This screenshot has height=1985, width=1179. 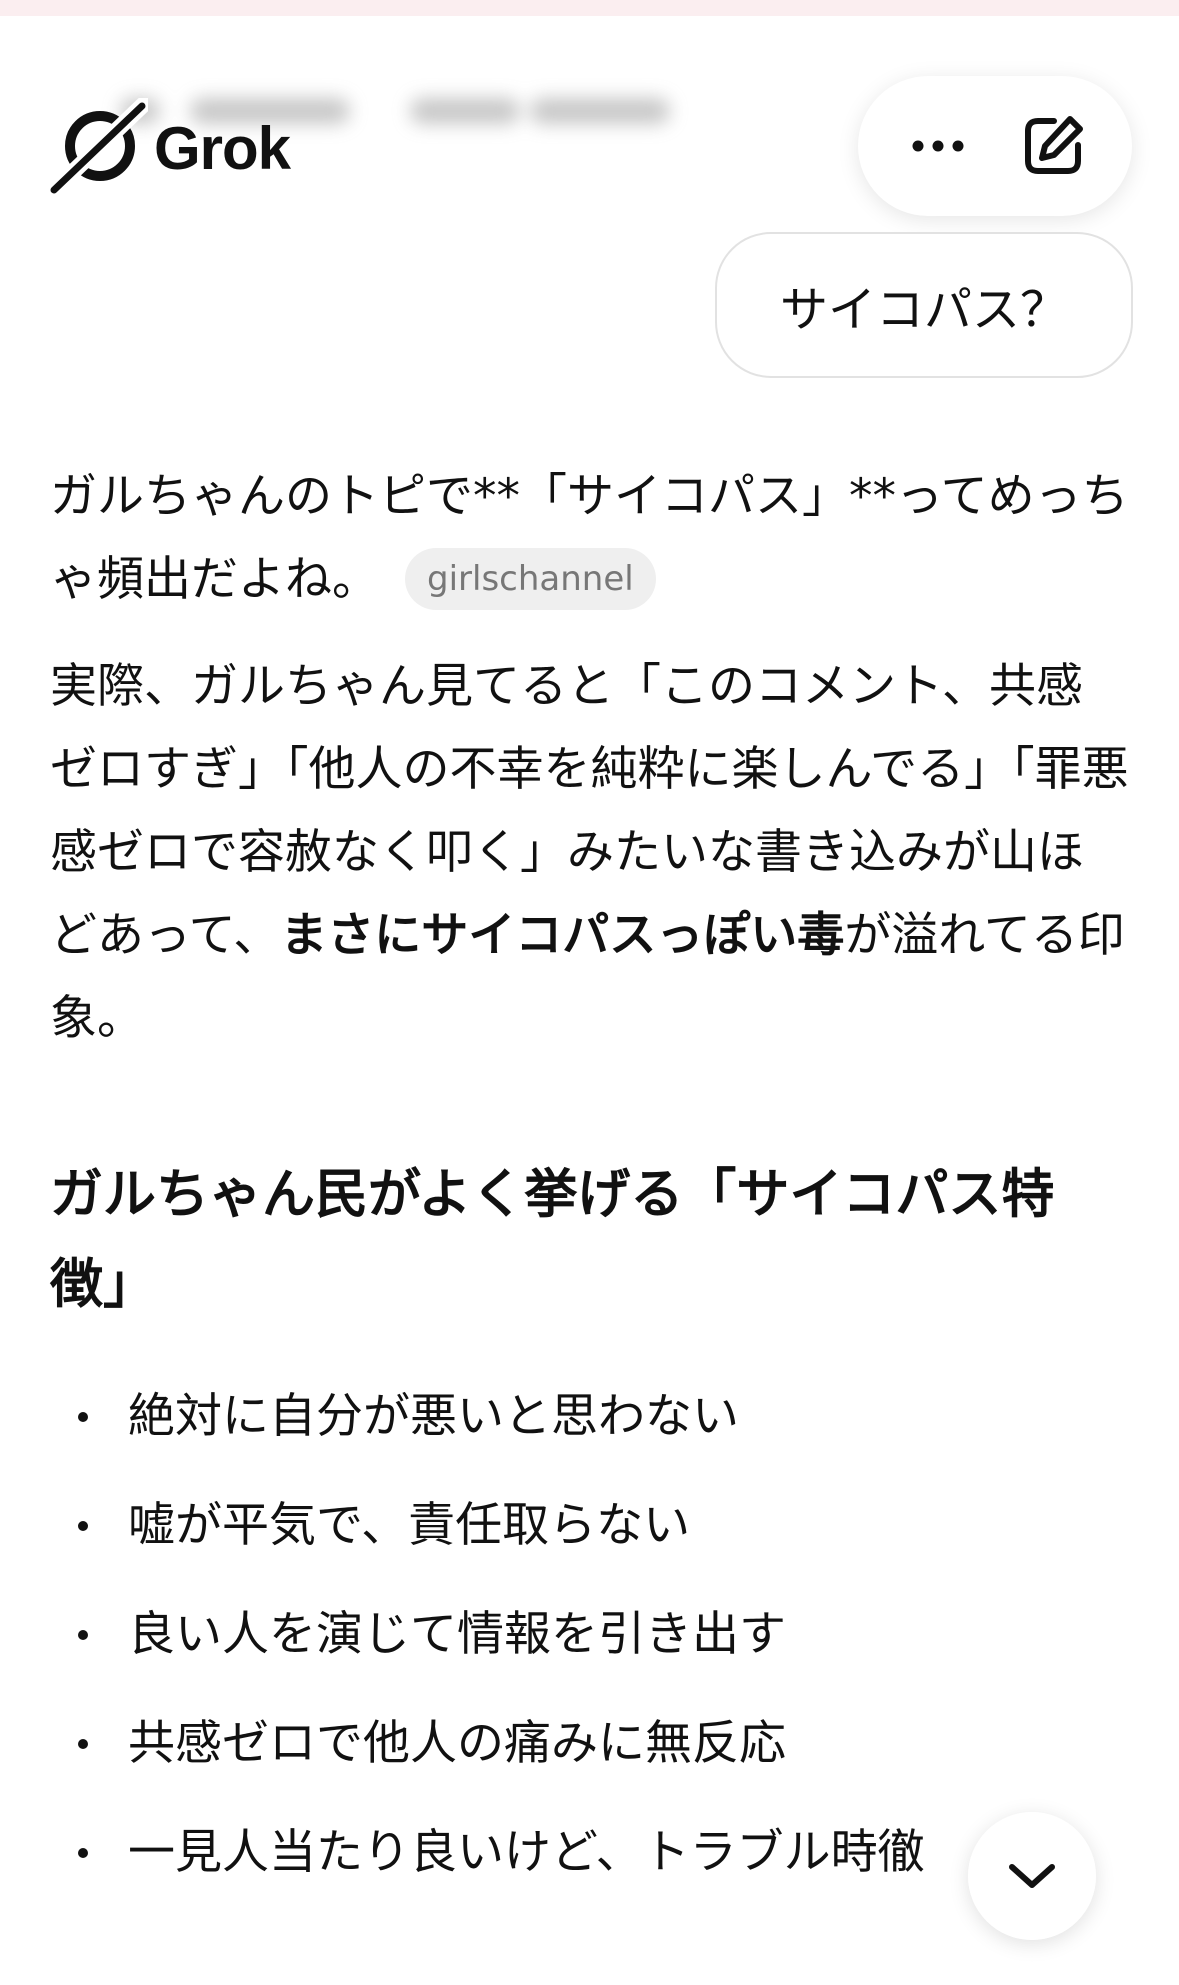 I want to click on list-item-text: 一見人当たり良いけど、トラブル時徹, so click(x=526, y=1852).